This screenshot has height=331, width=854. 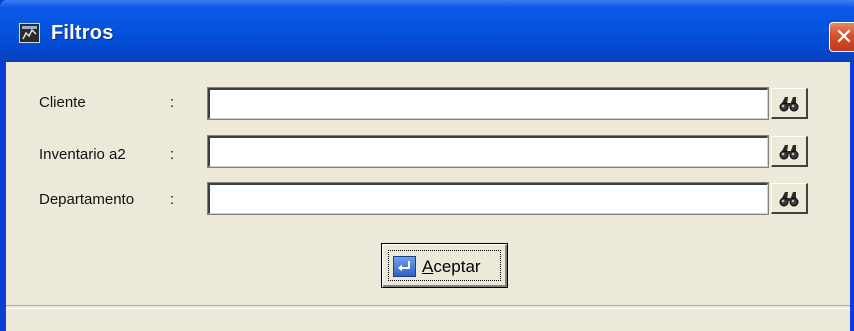 I want to click on cliente-lookup-button, so click(x=789, y=103).